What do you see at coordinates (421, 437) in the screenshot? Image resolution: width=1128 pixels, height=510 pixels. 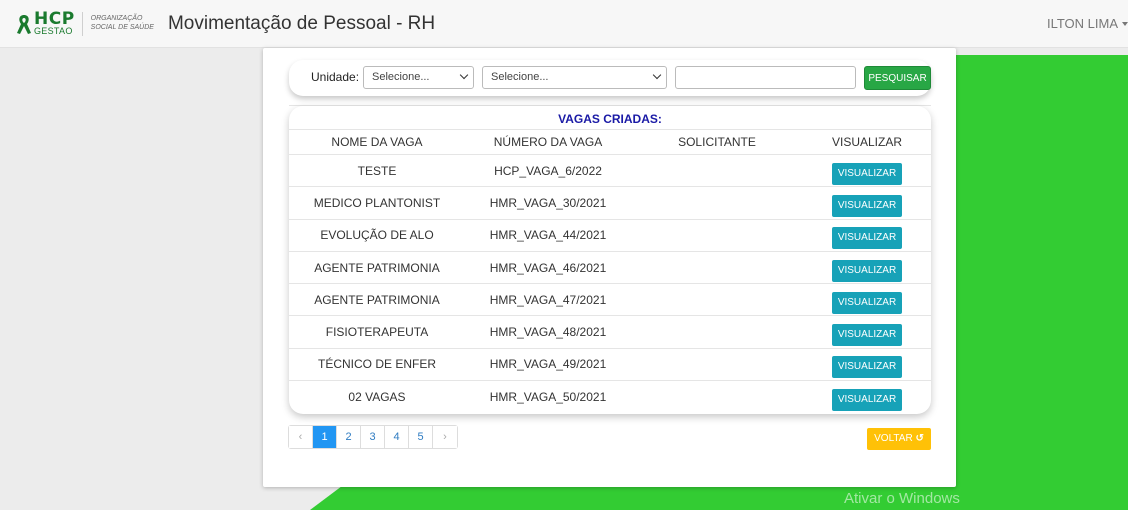 I see `pagination-page-5: 5` at bounding box center [421, 437].